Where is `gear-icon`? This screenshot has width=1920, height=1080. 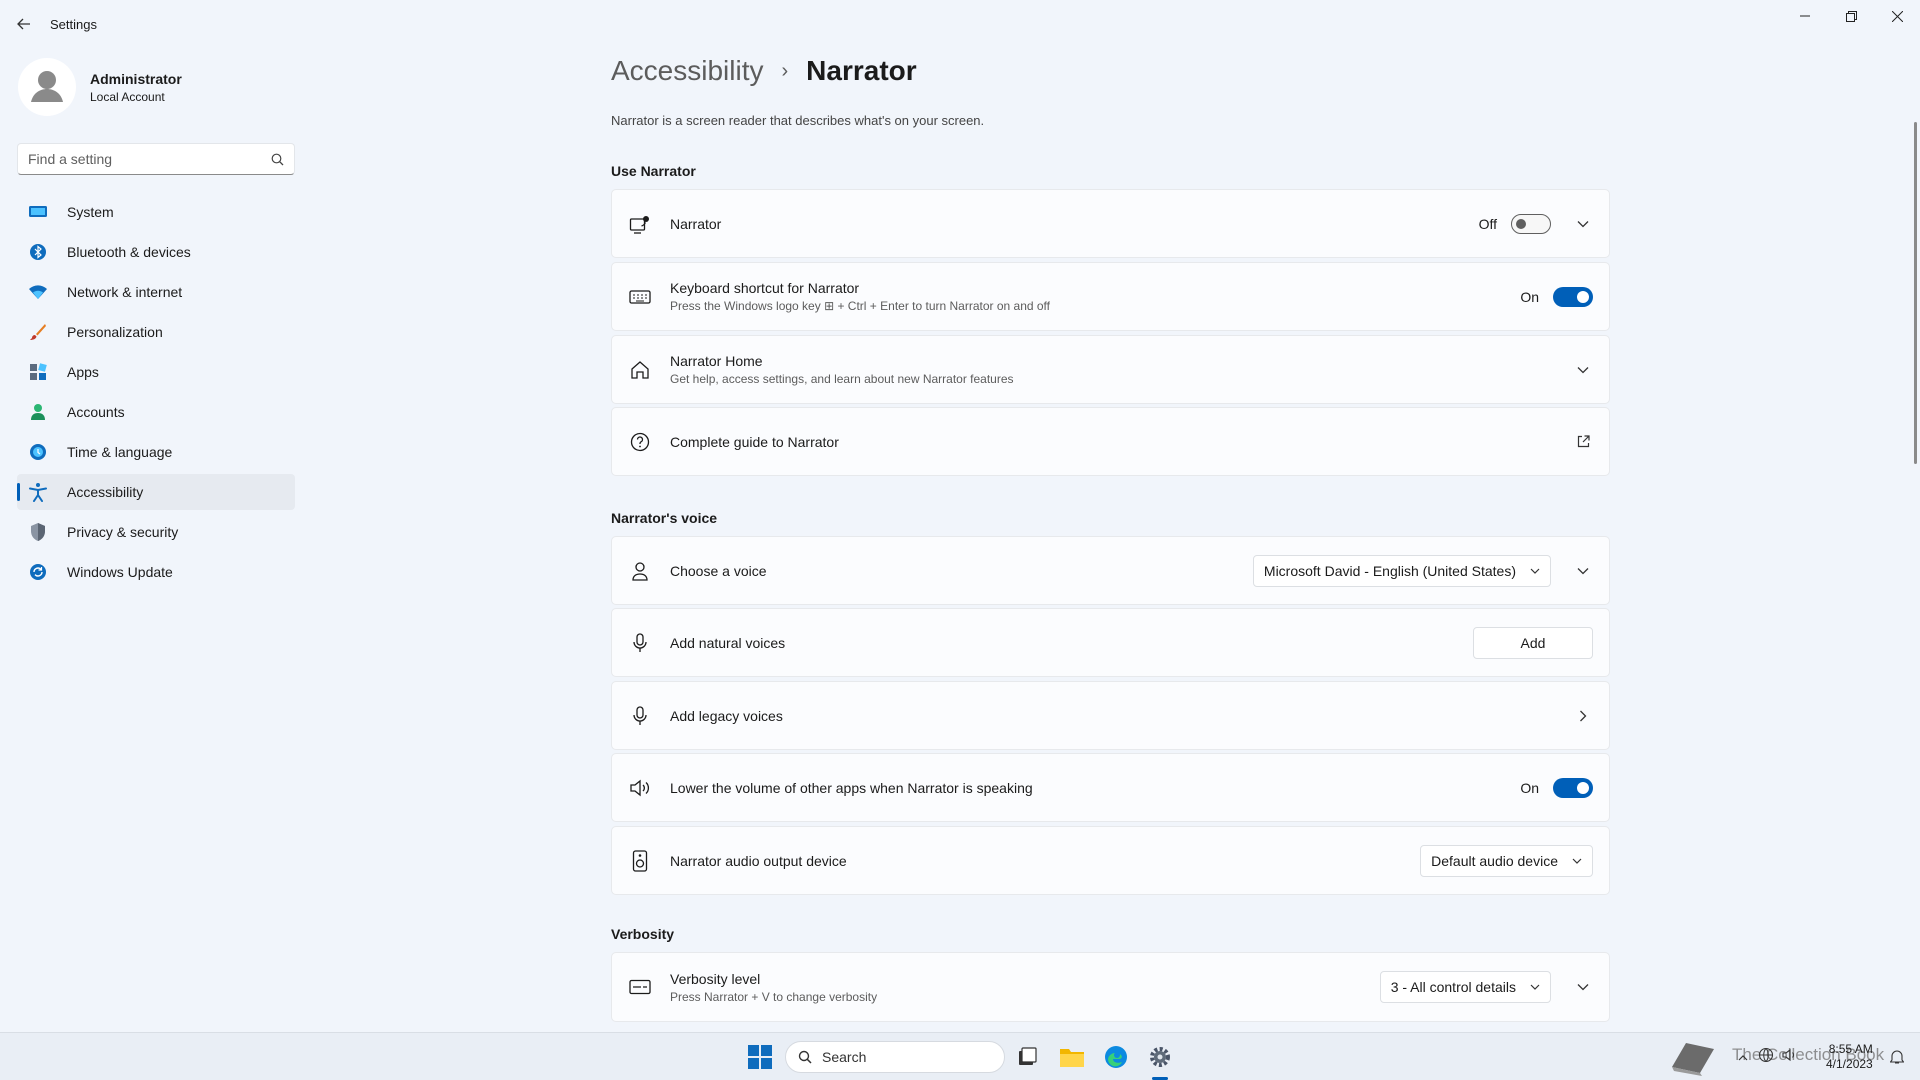 gear-icon is located at coordinates (1160, 1057).